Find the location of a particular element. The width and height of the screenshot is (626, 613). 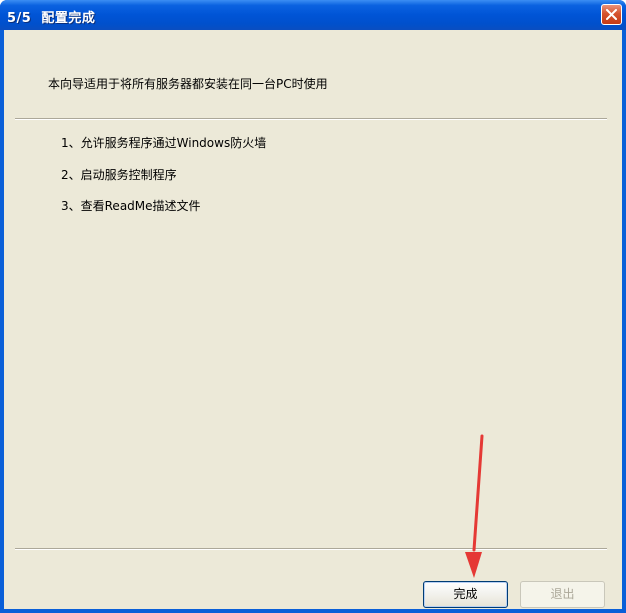

exit-button: 退出 is located at coordinates (562, 594).